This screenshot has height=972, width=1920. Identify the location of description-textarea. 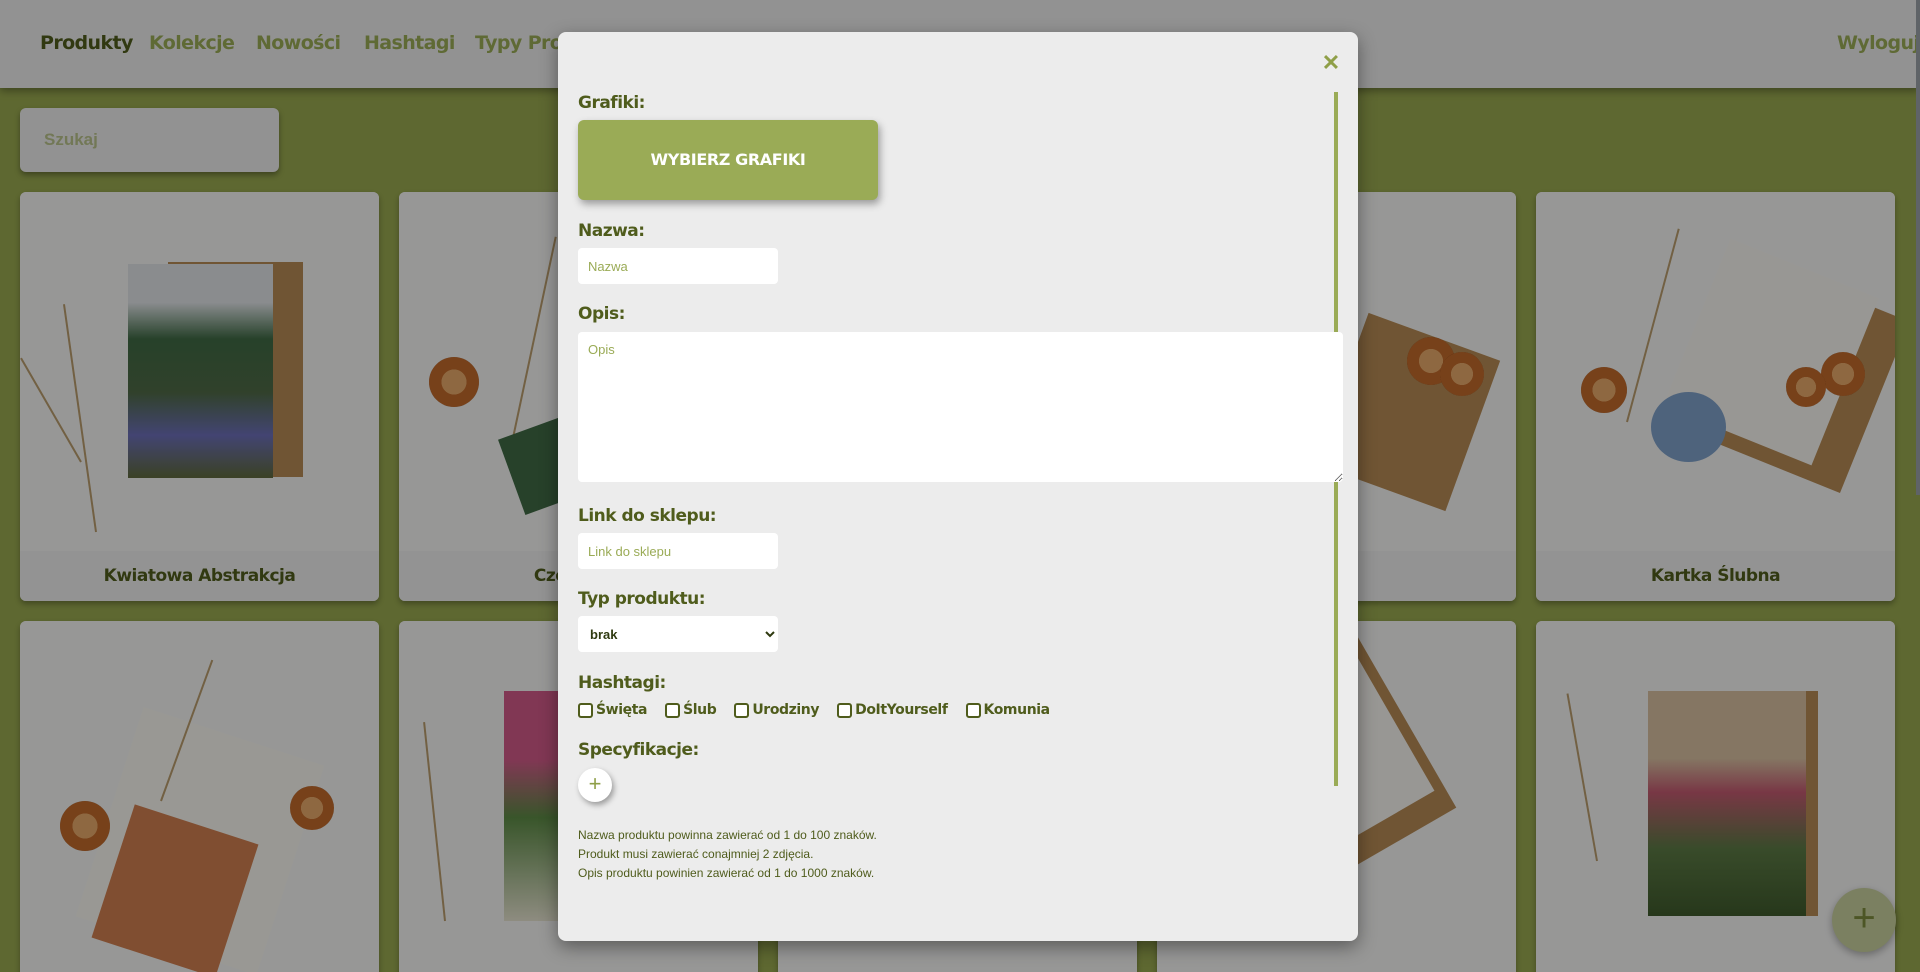
(960, 407).